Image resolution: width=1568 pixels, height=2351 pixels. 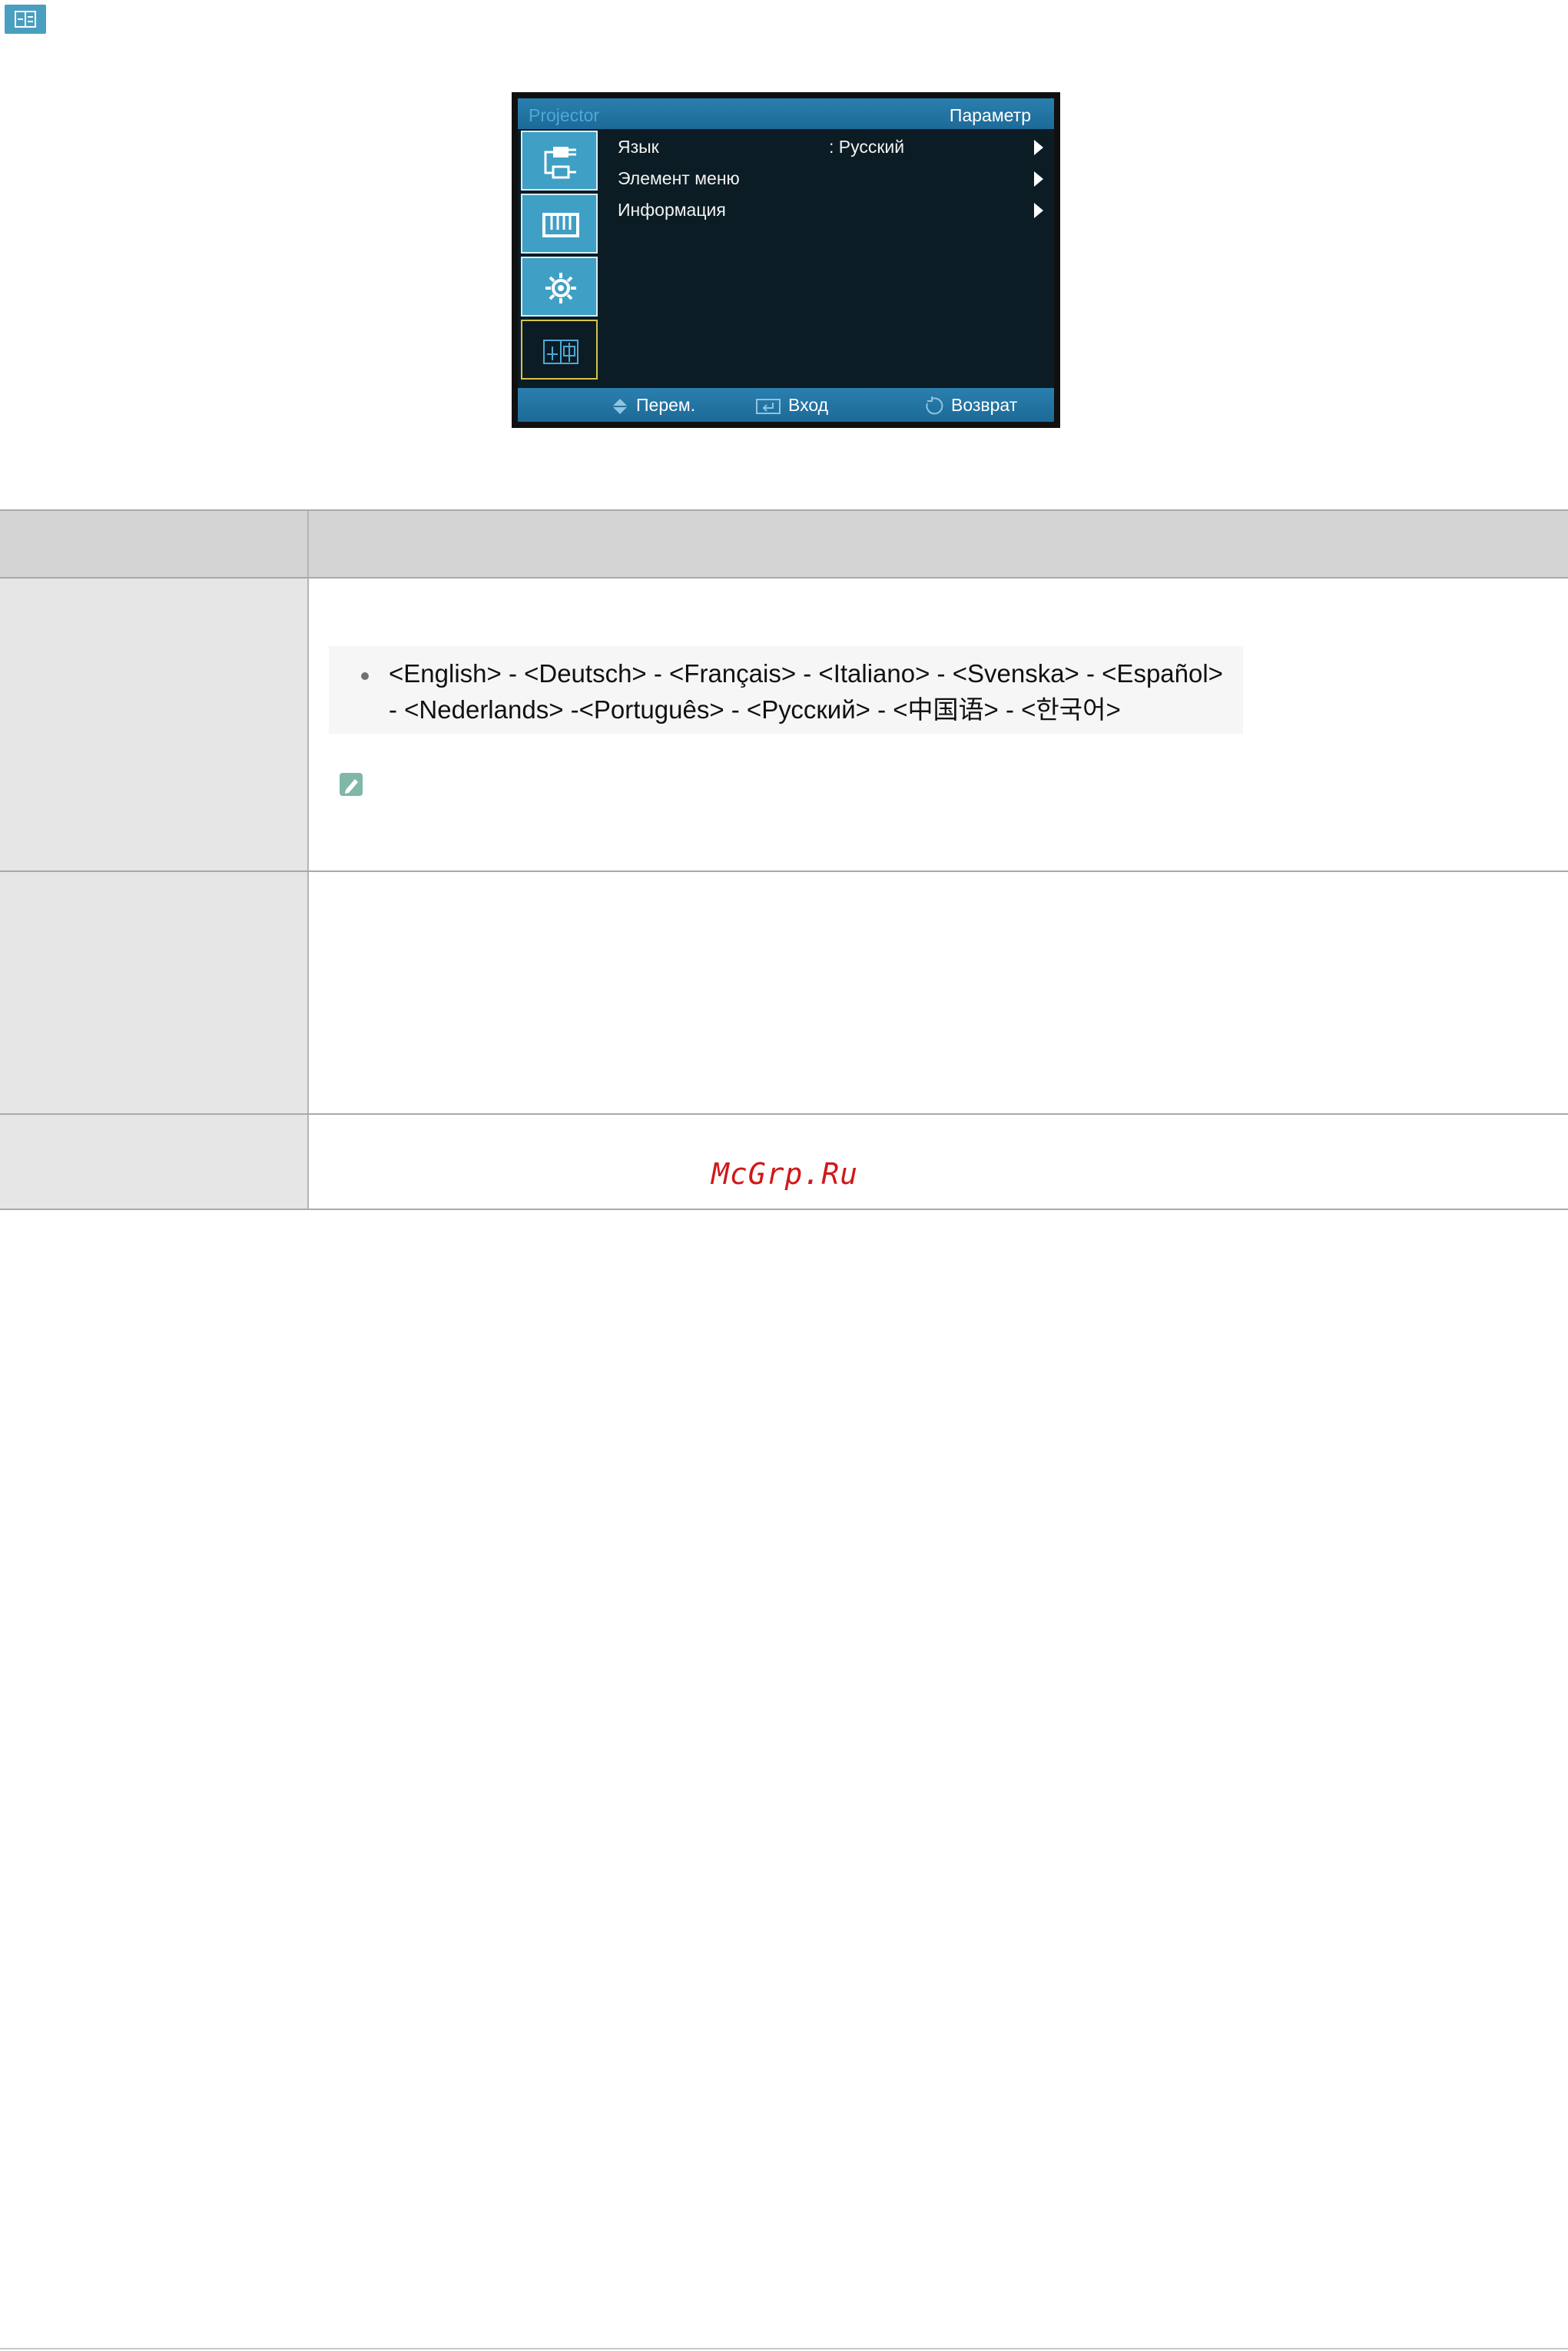 I want to click on up-down-arrow-icon, so click(x=620, y=406).